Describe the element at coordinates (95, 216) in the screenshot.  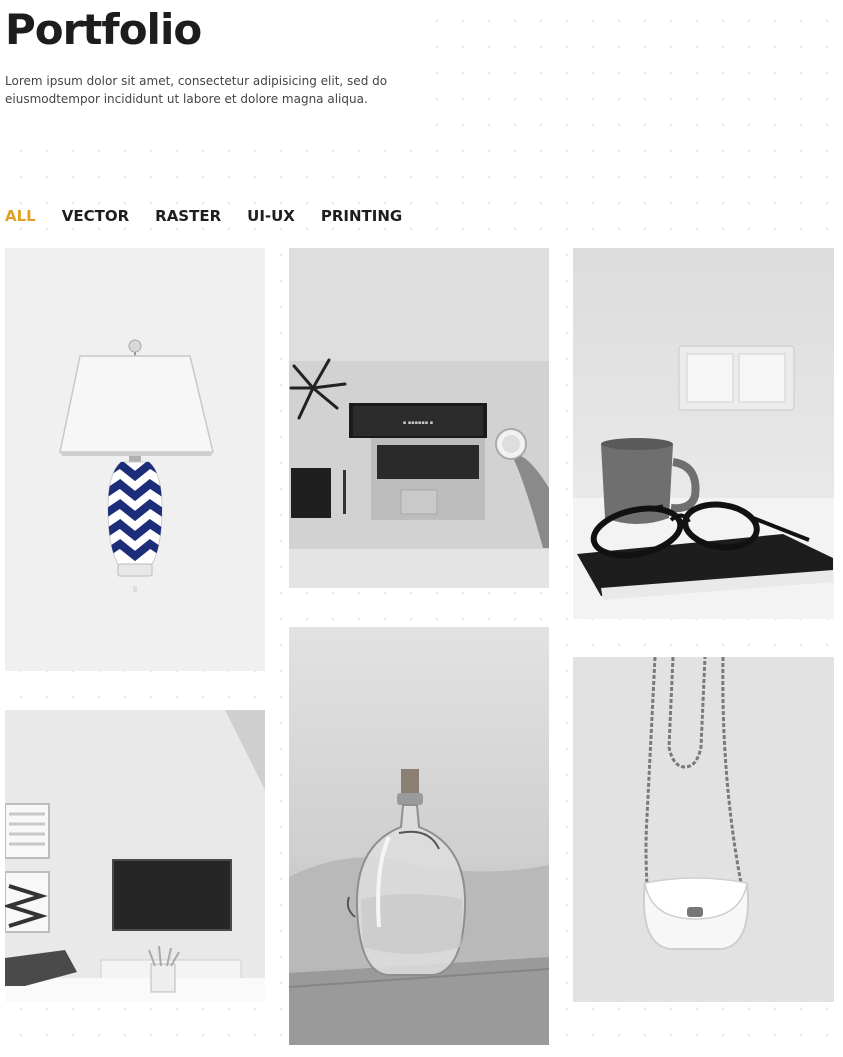
I see `filter-vector: VECTOR` at that location.